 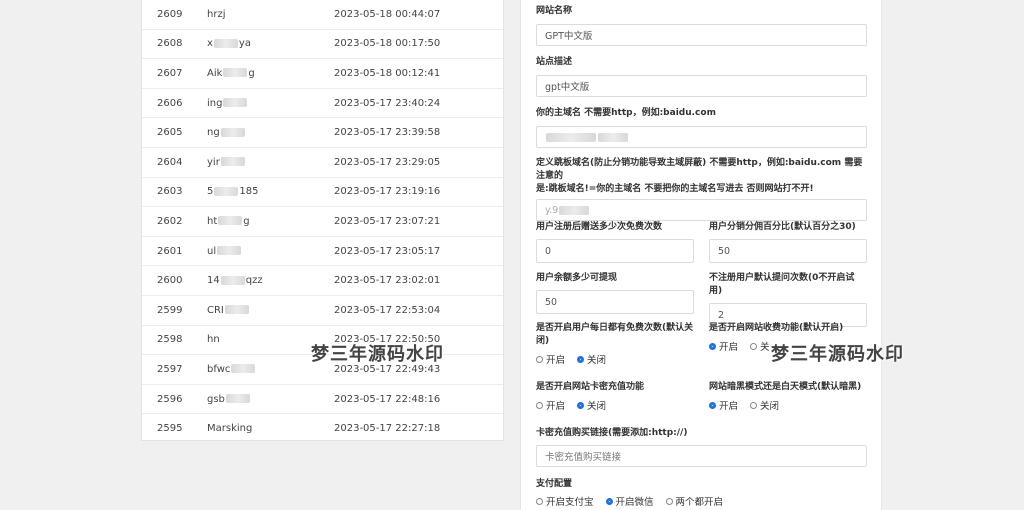 What do you see at coordinates (387, 221) in the screenshot?
I see `row-time: 2023-05-17 23:07:21` at bounding box center [387, 221].